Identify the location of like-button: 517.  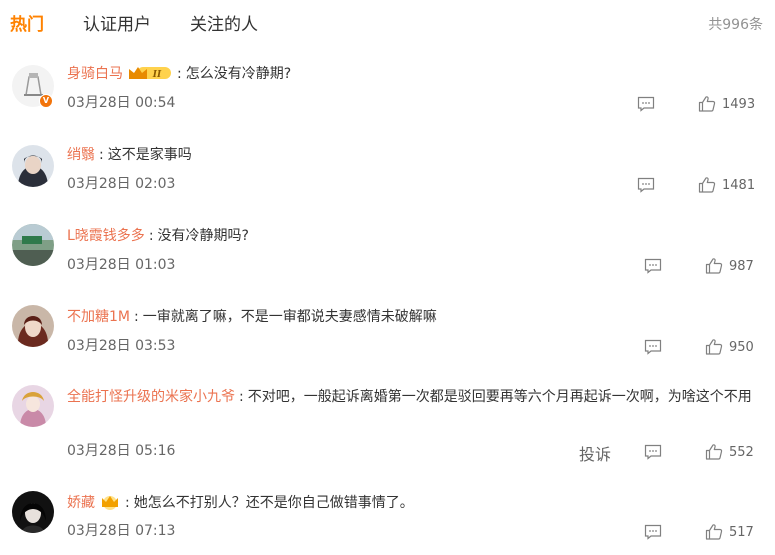
(729, 532).